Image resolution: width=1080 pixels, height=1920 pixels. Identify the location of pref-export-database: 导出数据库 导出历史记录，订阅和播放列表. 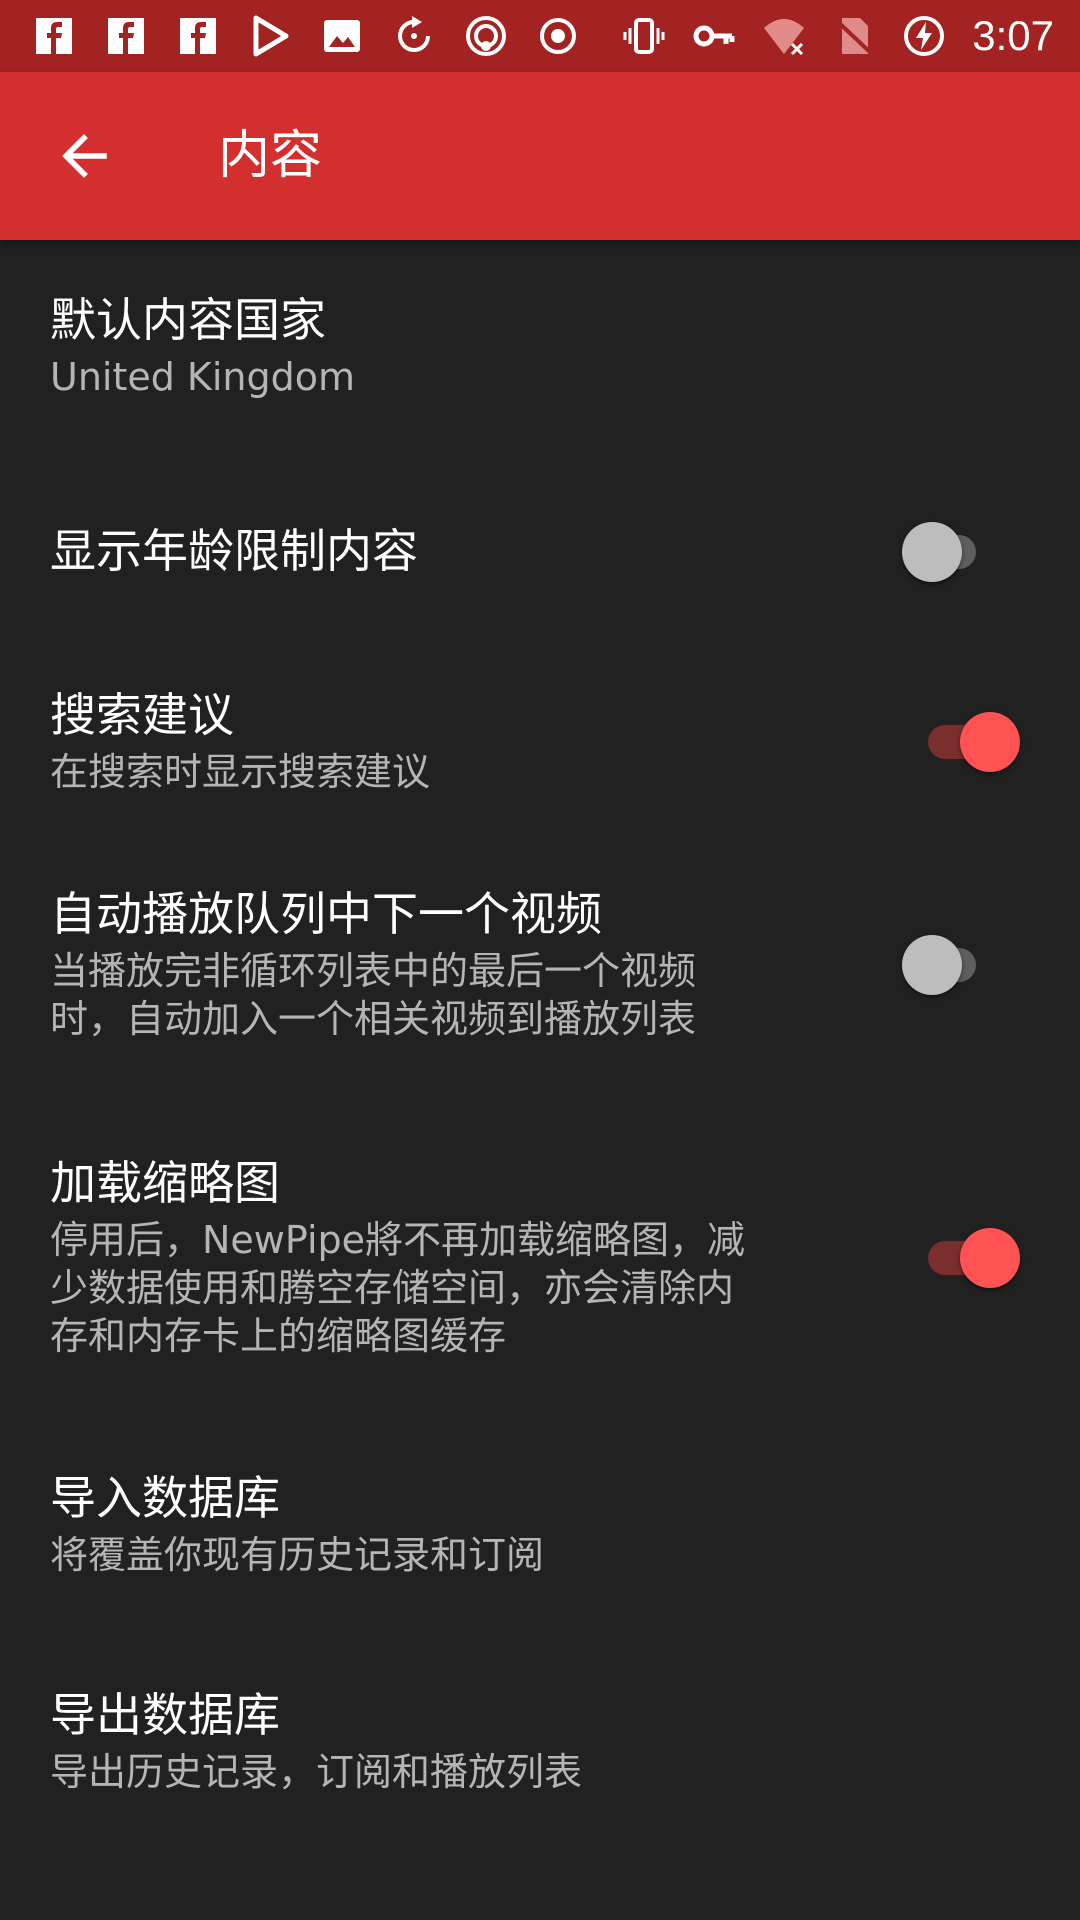
(540, 1741).